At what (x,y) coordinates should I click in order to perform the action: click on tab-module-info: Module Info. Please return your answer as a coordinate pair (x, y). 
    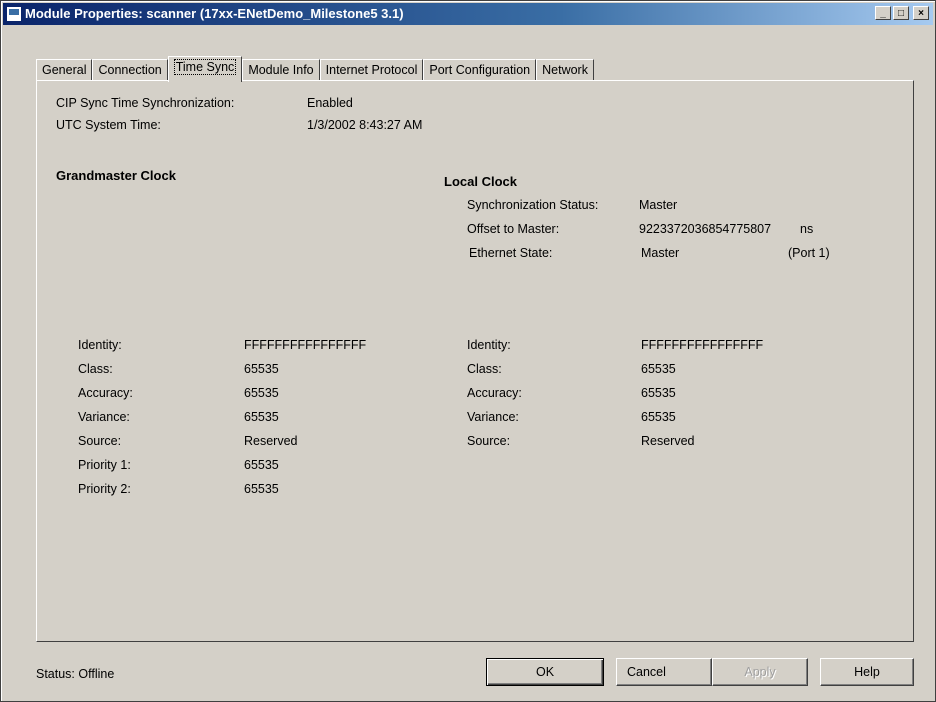
    Looking at the image, I should click on (281, 70).